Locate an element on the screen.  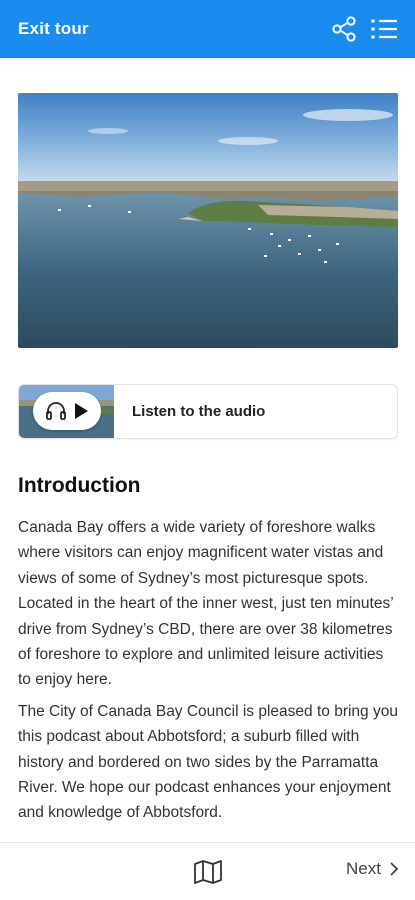
next-label: Next is located at coordinates (363, 868).